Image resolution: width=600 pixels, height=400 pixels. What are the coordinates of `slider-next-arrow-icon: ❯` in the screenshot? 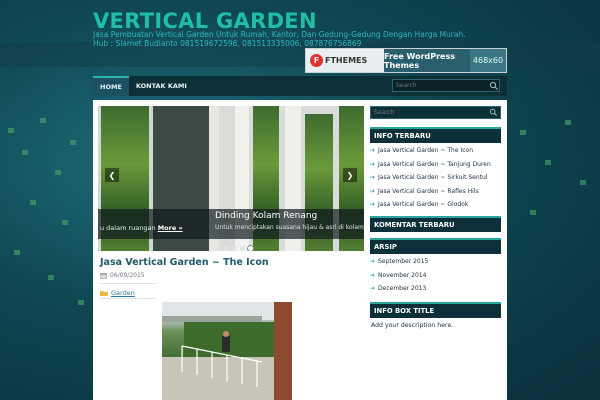 It's located at (350, 175).